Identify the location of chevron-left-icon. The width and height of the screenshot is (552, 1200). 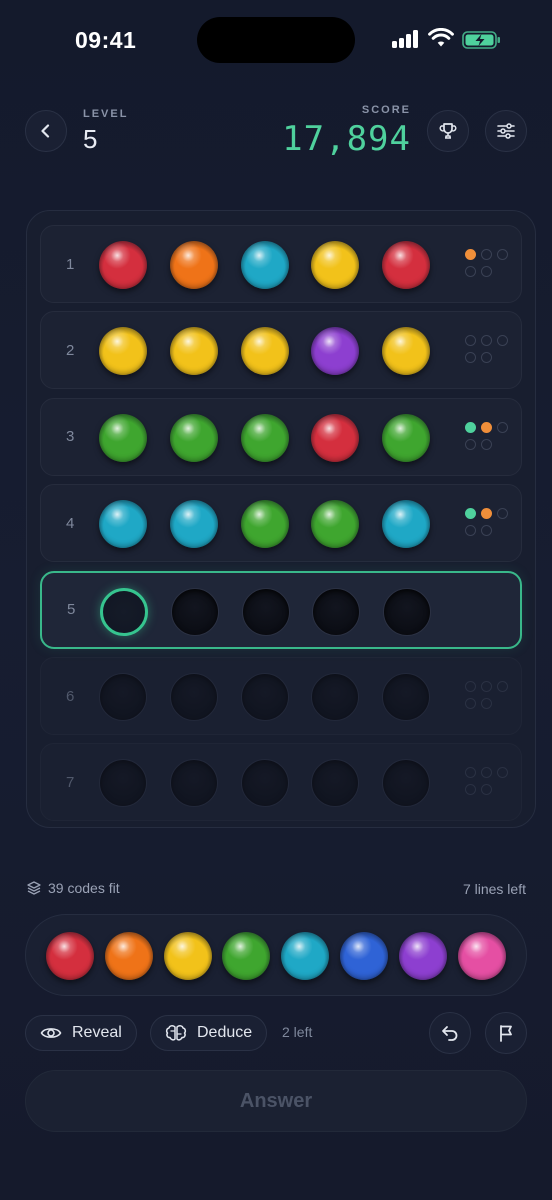
(45, 131).